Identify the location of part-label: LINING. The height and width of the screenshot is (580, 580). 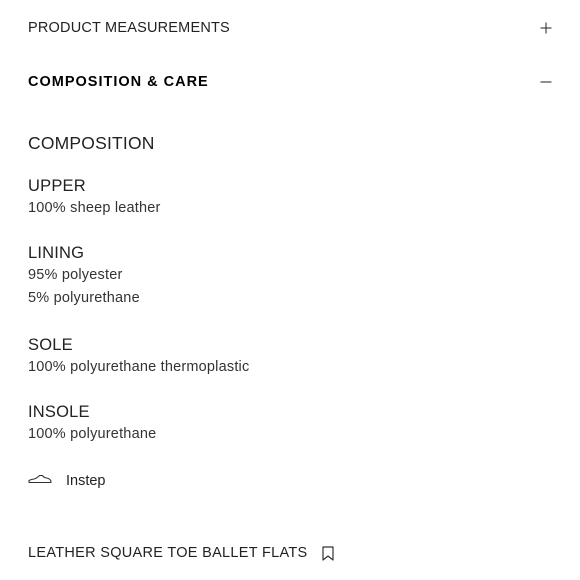
(56, 253).